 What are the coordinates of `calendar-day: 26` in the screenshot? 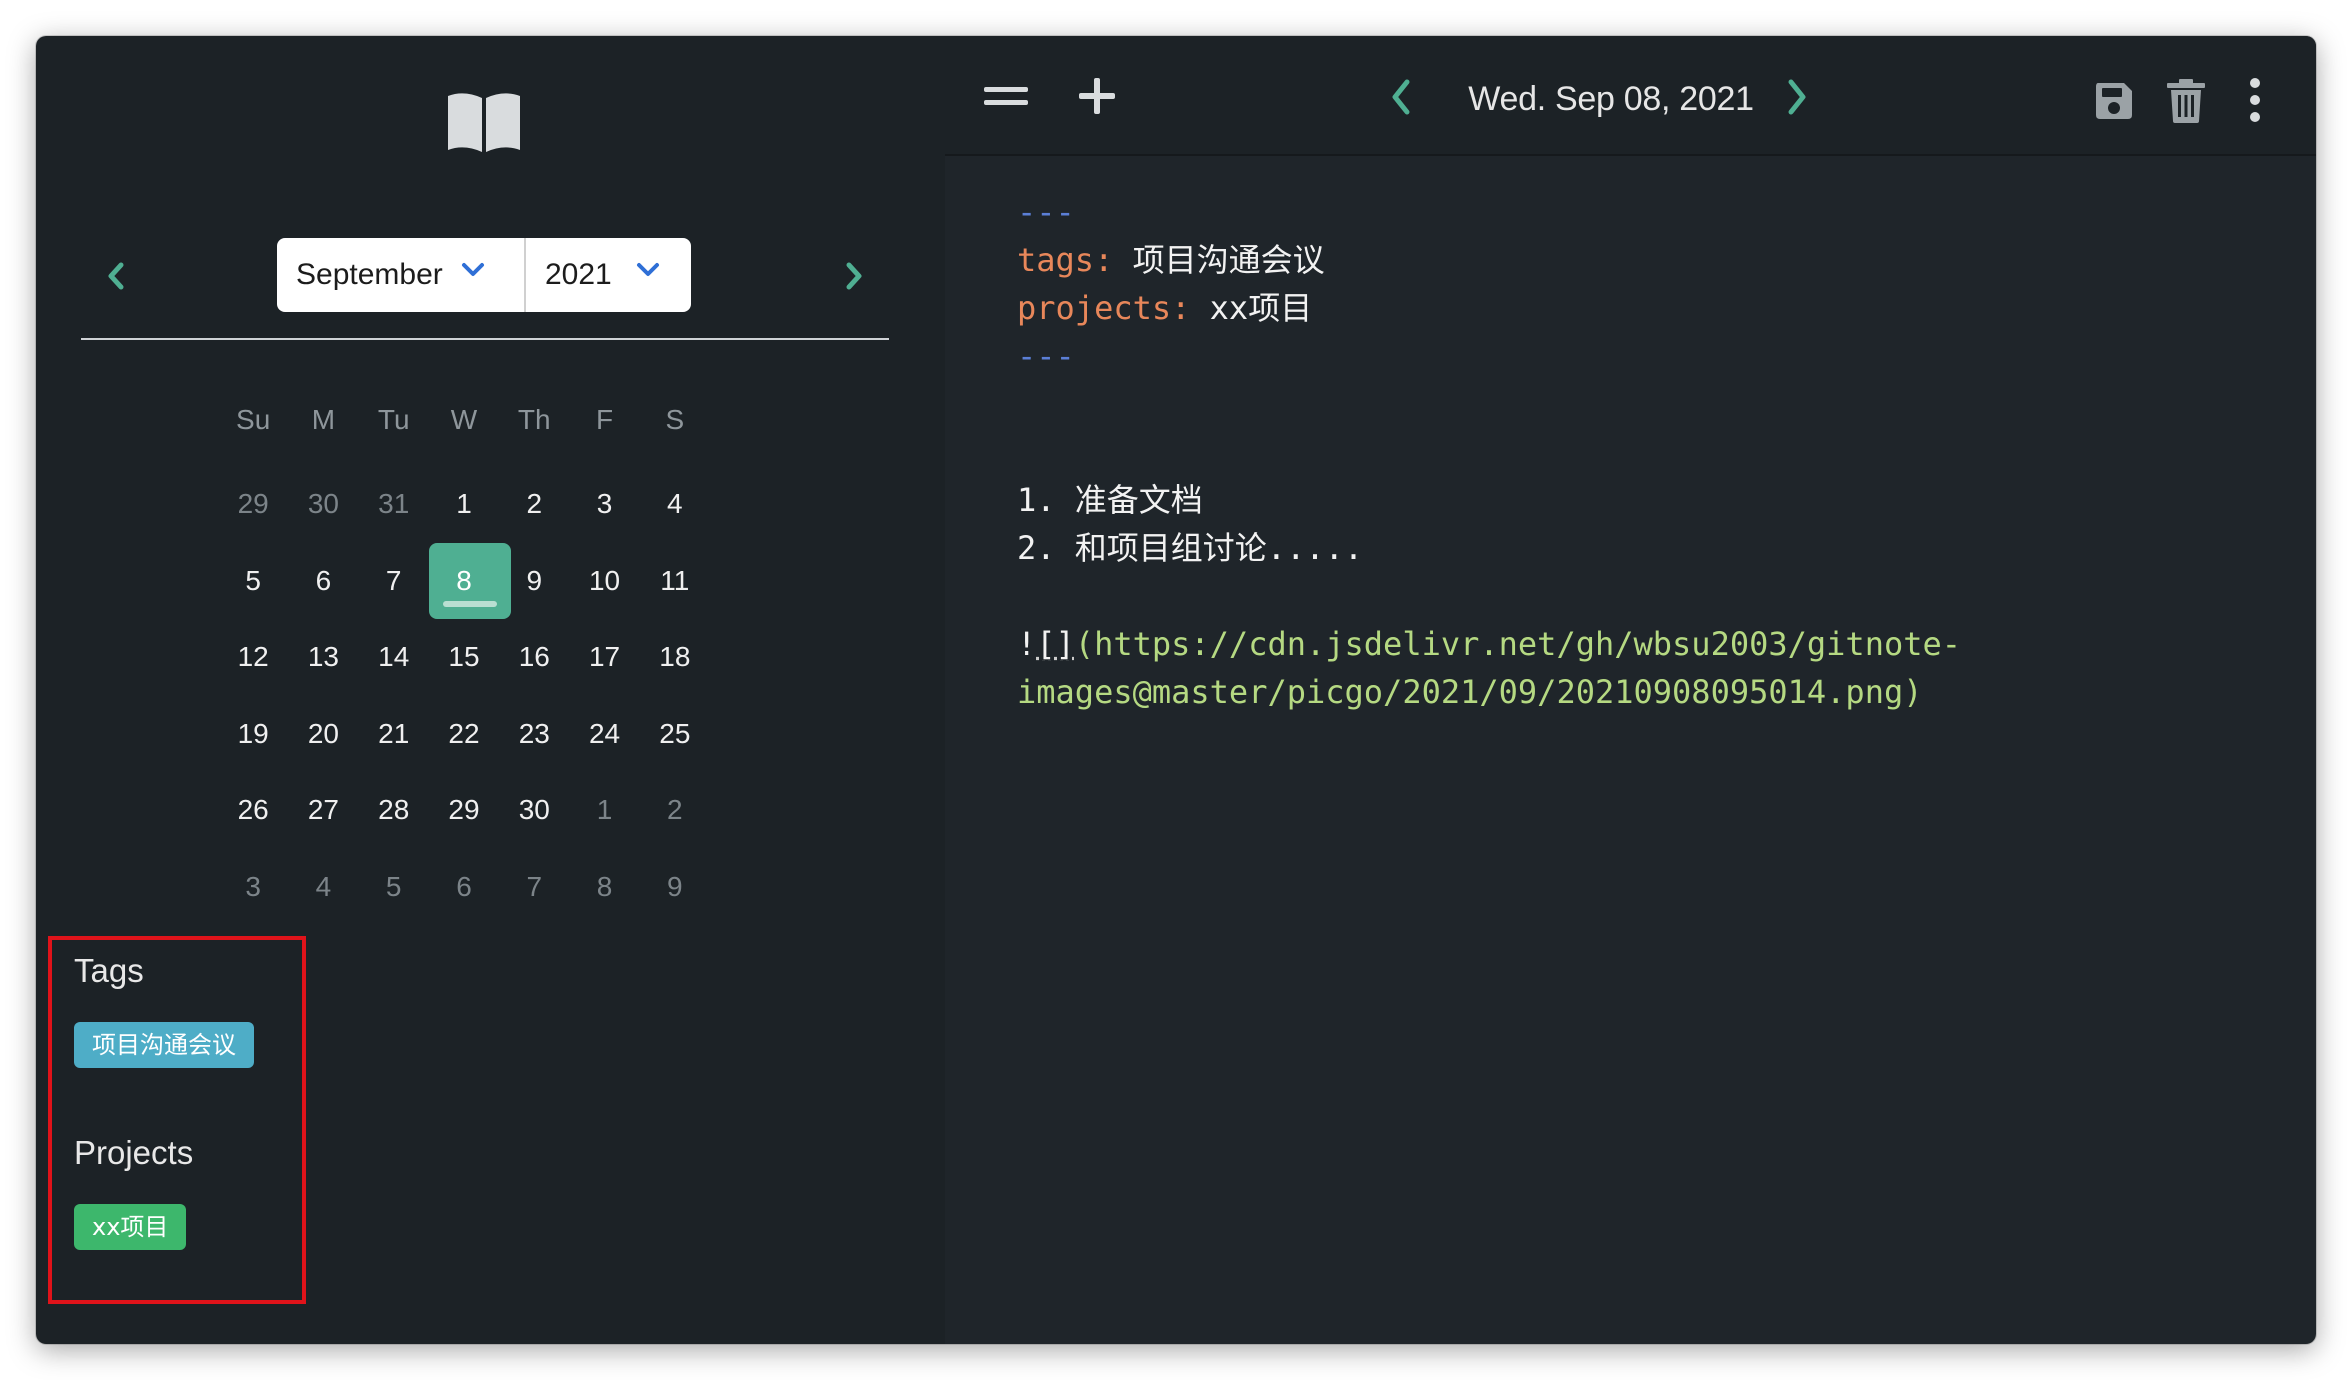 It's located at (253, 810).